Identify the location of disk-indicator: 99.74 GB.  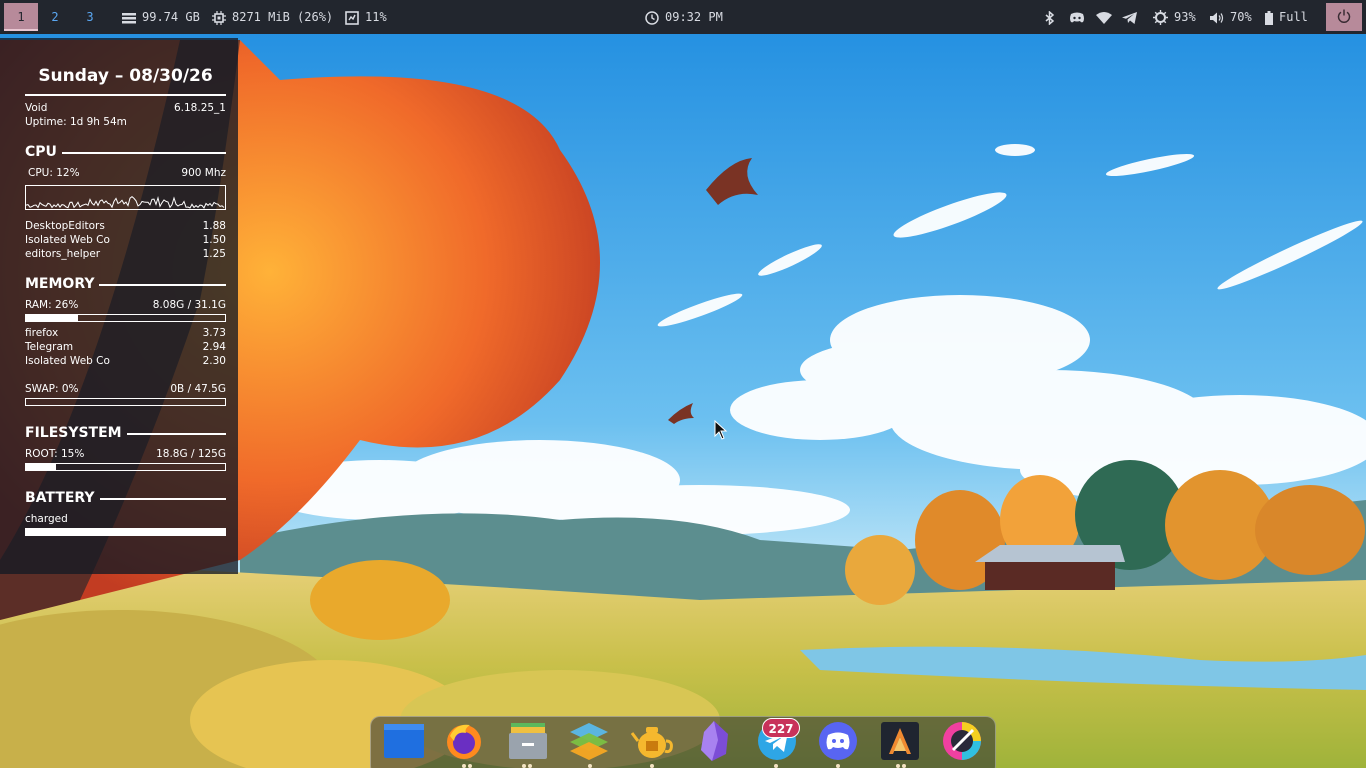
(161, 17).